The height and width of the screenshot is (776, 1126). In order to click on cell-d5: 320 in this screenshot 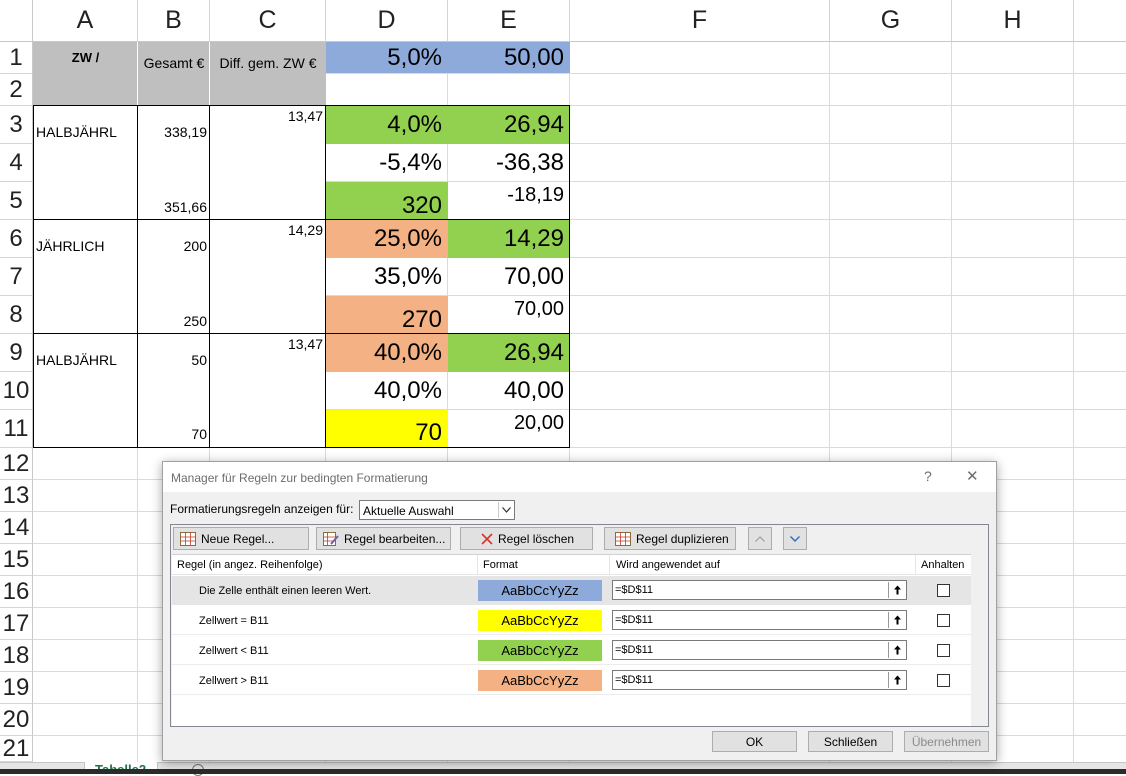, I will do `click(387, 201)`.